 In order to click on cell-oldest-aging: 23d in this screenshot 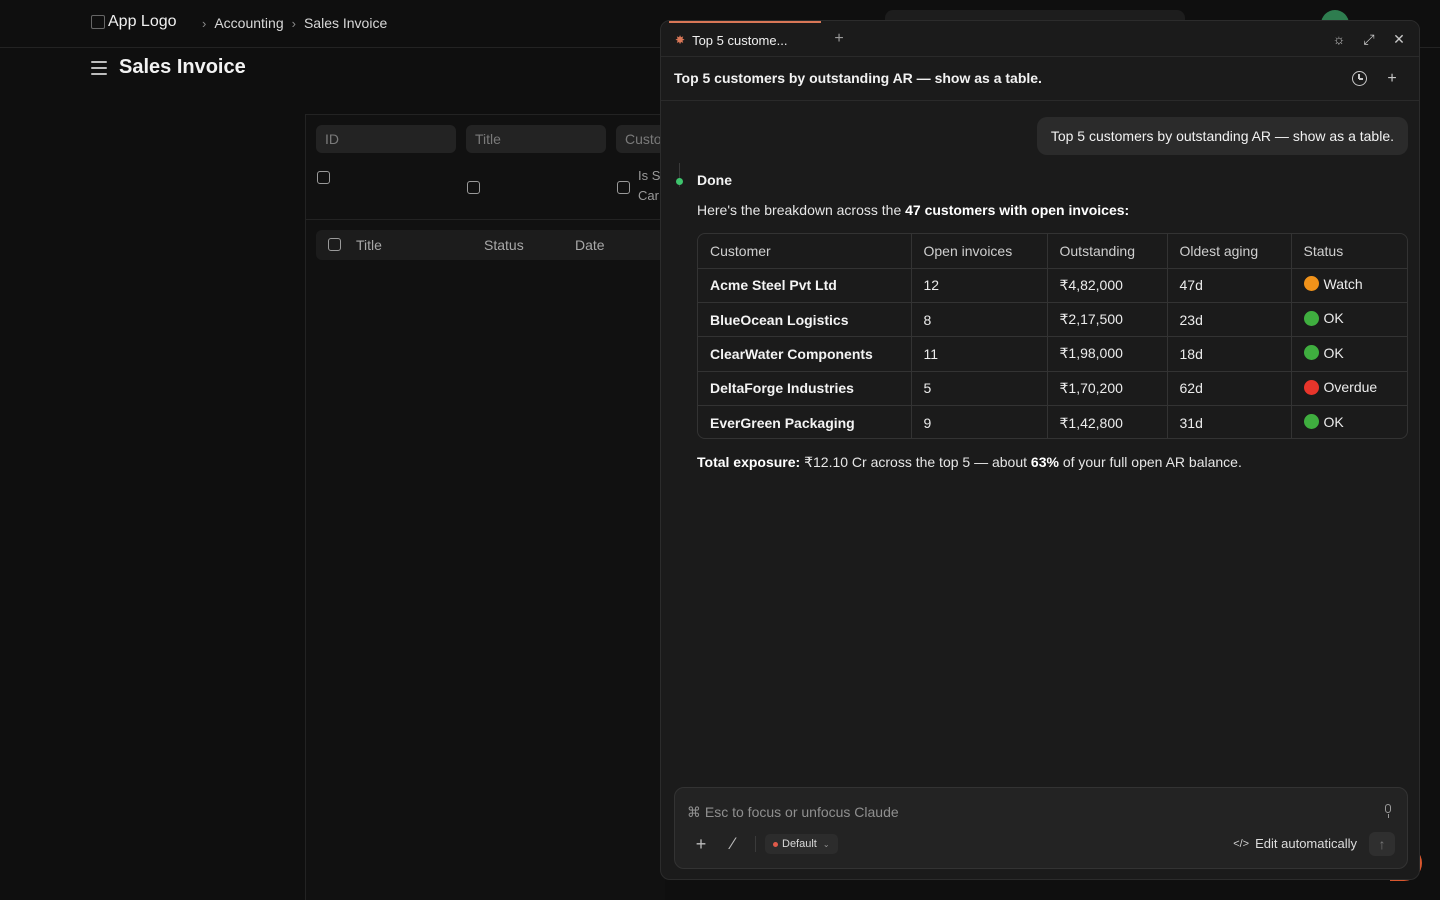, I will do `click(1228, 319)`.